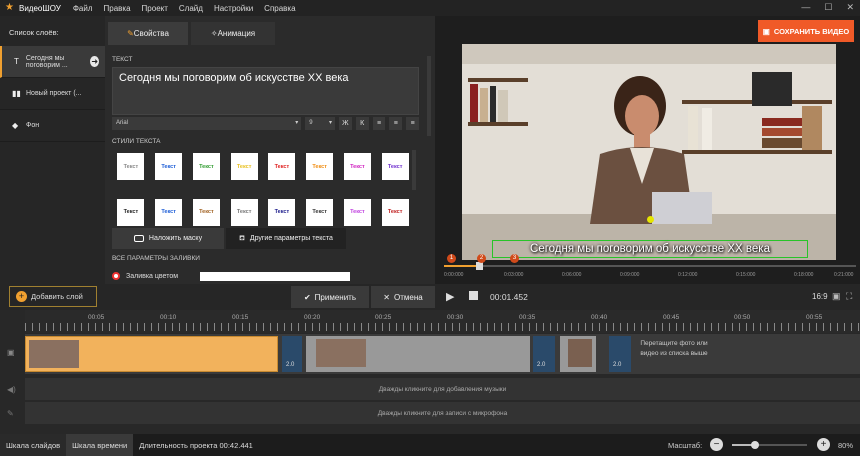 The image size is (860, 456). I want to click on font-size-select: 9 ▾, so click(320, 123).